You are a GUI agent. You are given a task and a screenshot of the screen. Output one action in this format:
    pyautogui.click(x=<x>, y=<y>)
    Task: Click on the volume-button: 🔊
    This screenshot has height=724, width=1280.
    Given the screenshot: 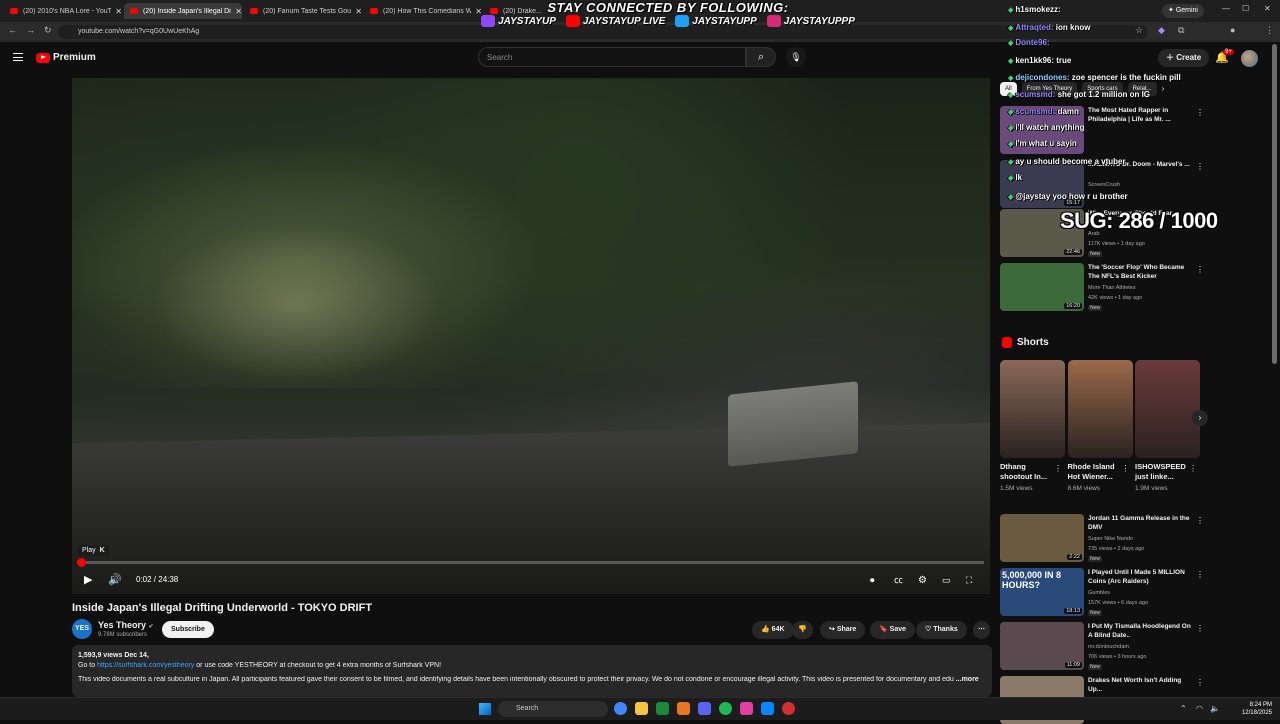 What is the action you would take?
    pyautogui.click(x=115, y=579)
    